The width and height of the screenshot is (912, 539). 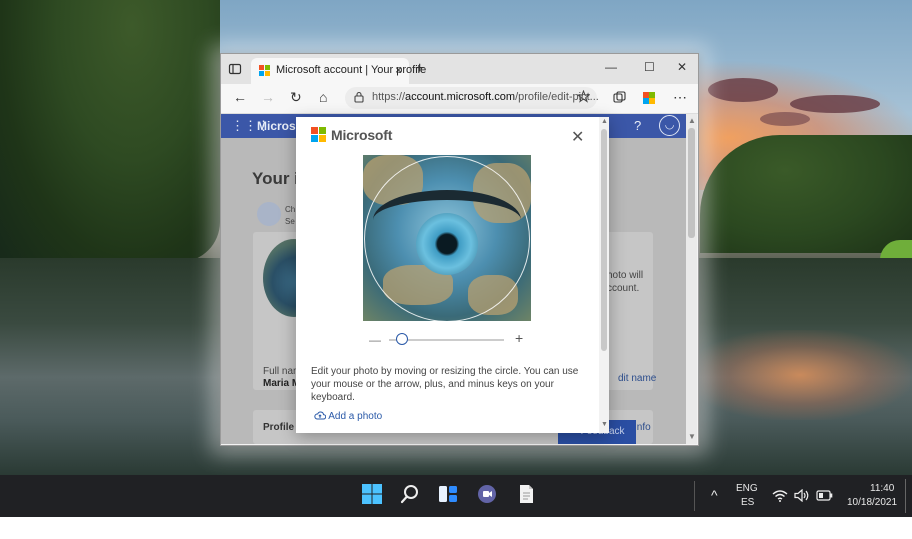 I want to click on refresh-button: ↻, so click(x=296, y=97).